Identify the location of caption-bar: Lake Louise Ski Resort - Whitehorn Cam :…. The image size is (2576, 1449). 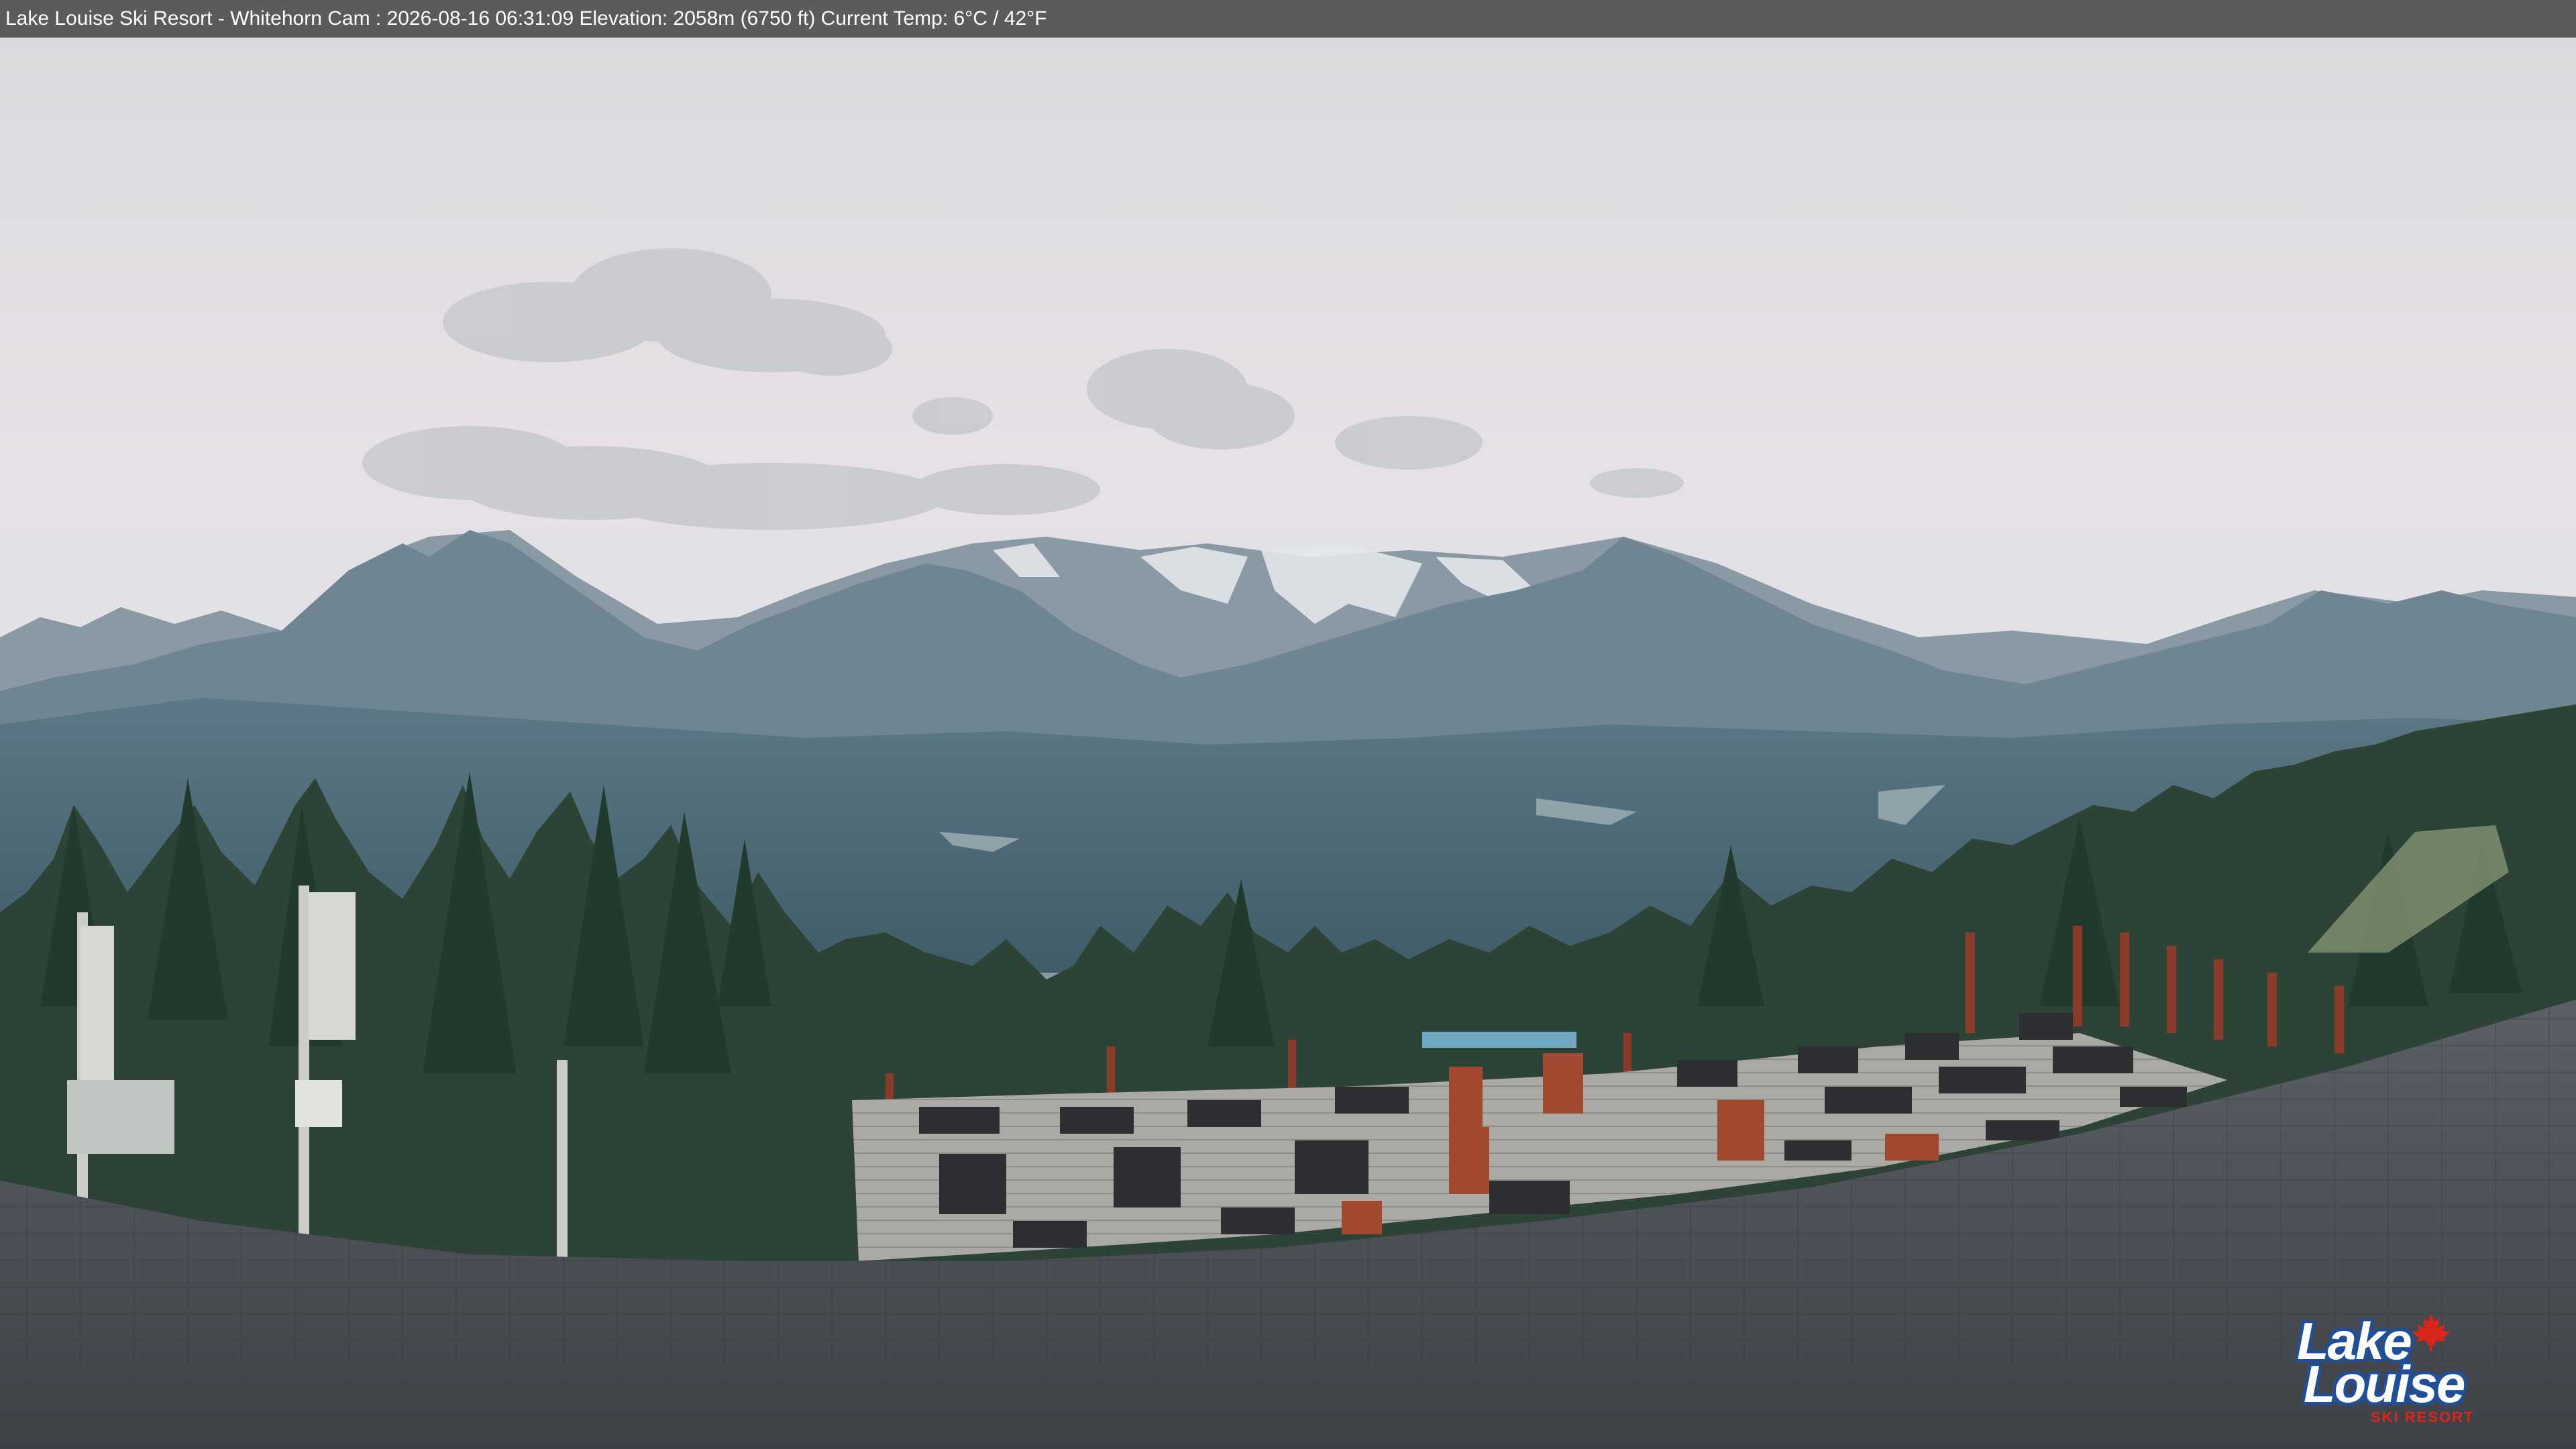
(1288, 19).